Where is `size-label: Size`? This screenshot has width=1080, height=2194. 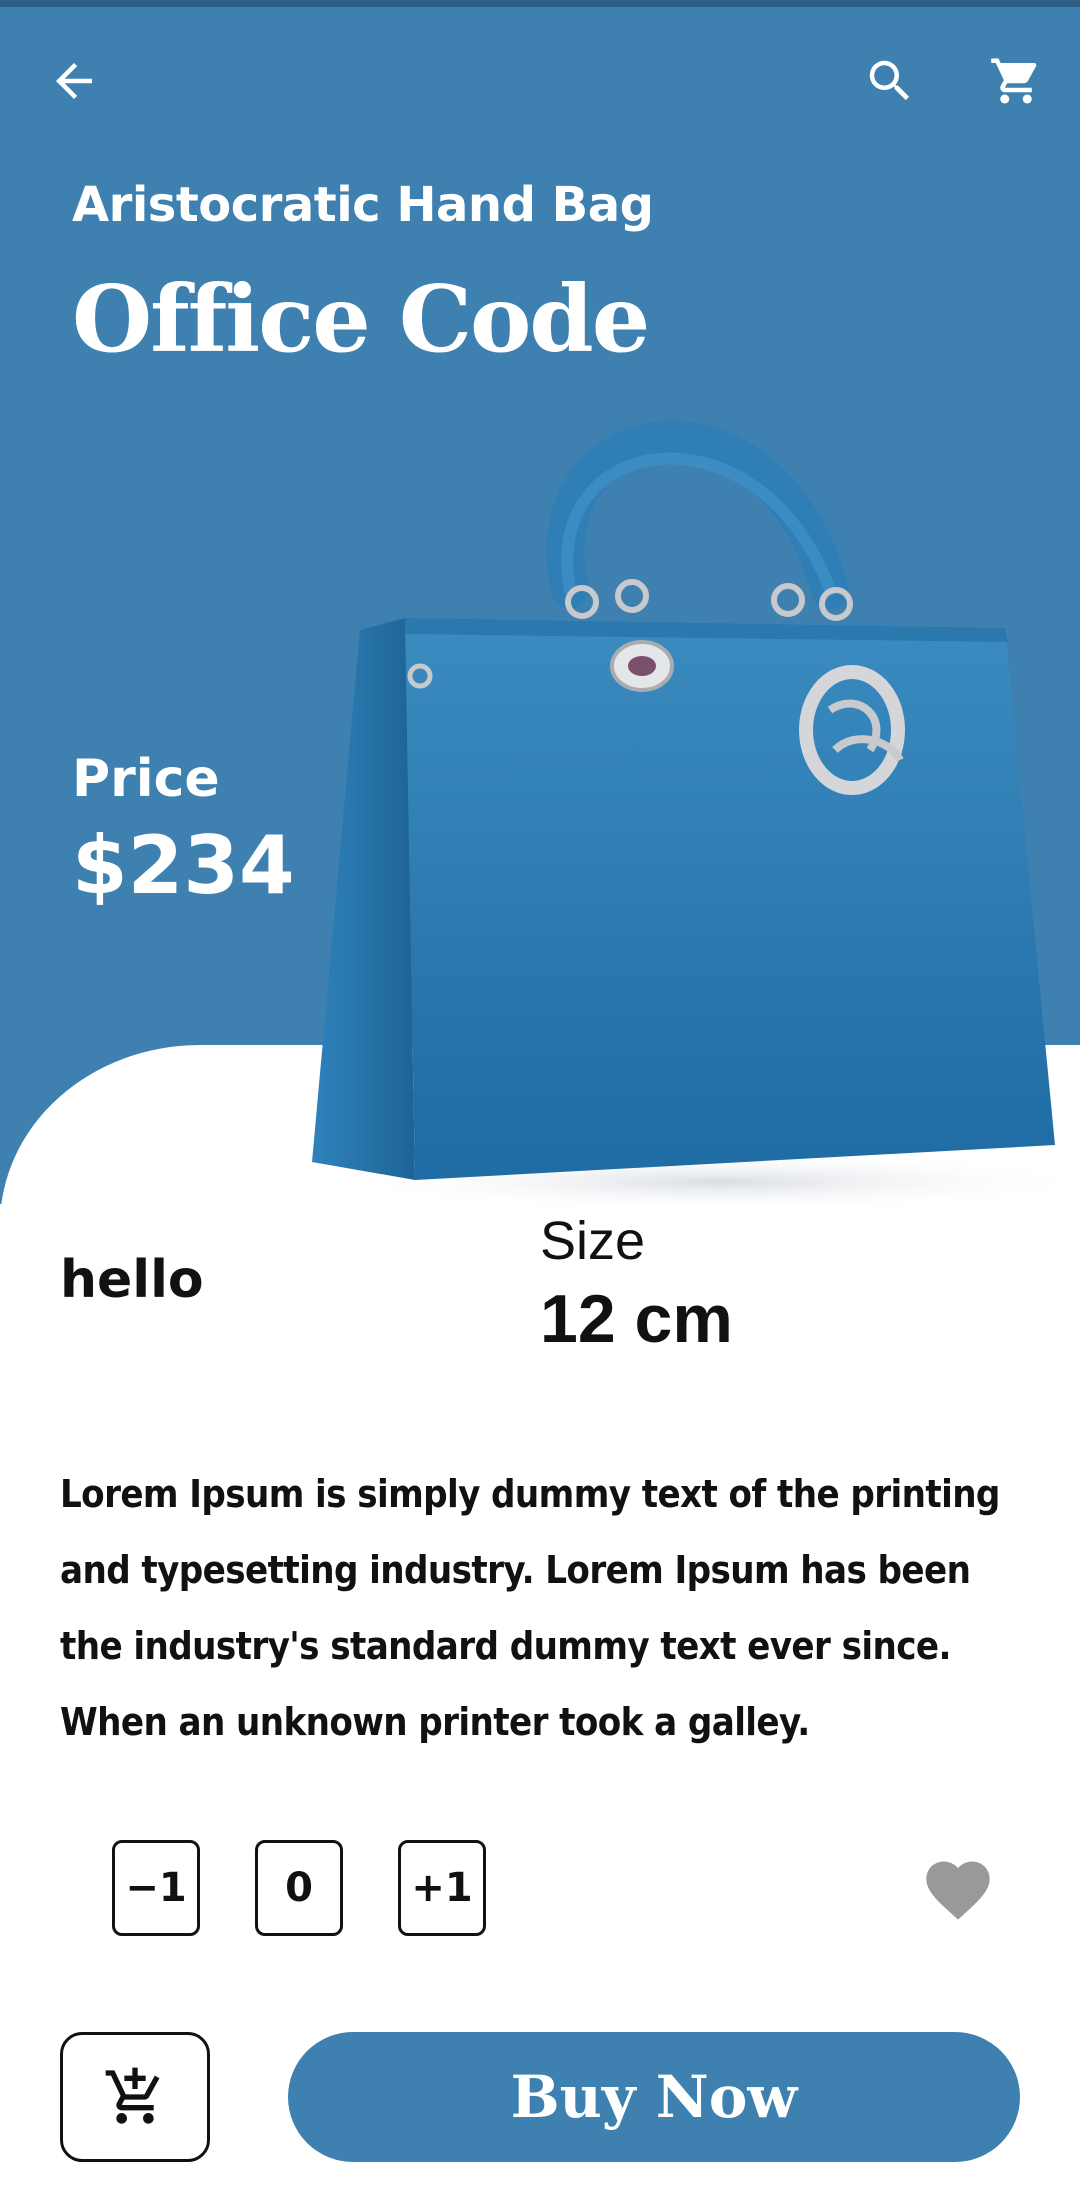 size-label: Size is located at coordinates (593, 1241).